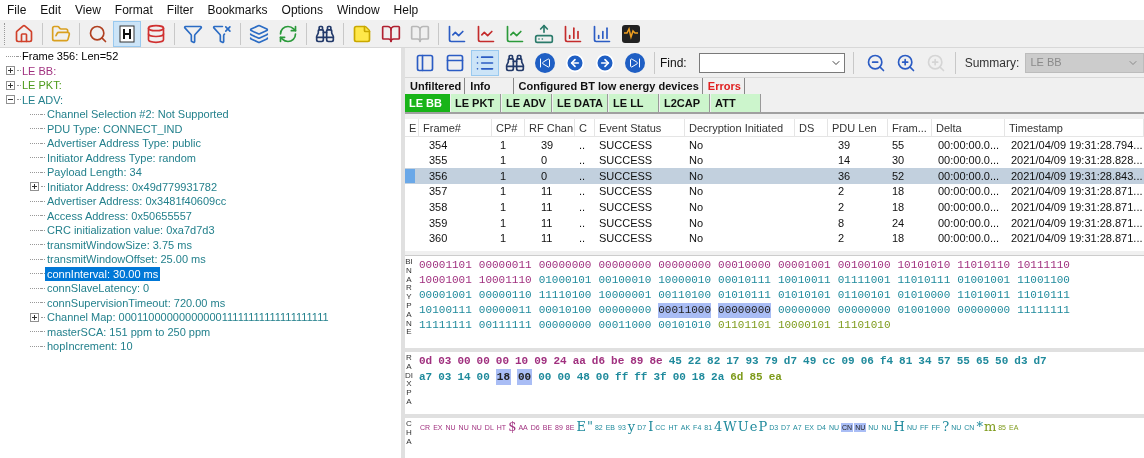 The image size is (1144, 458). What do you see at coordinates (634, 103) in the screenshot?
I see `protocol-tab: LE LL` at bounding box center [634, 103].